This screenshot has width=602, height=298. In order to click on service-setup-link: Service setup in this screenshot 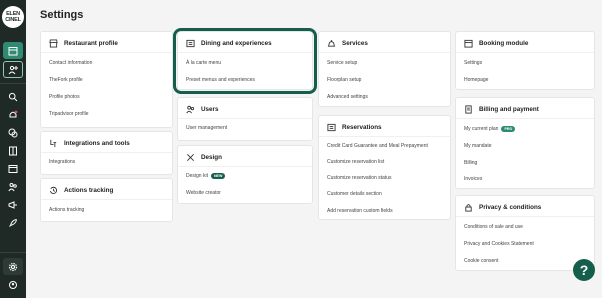, I will do `click(342, 63)`.